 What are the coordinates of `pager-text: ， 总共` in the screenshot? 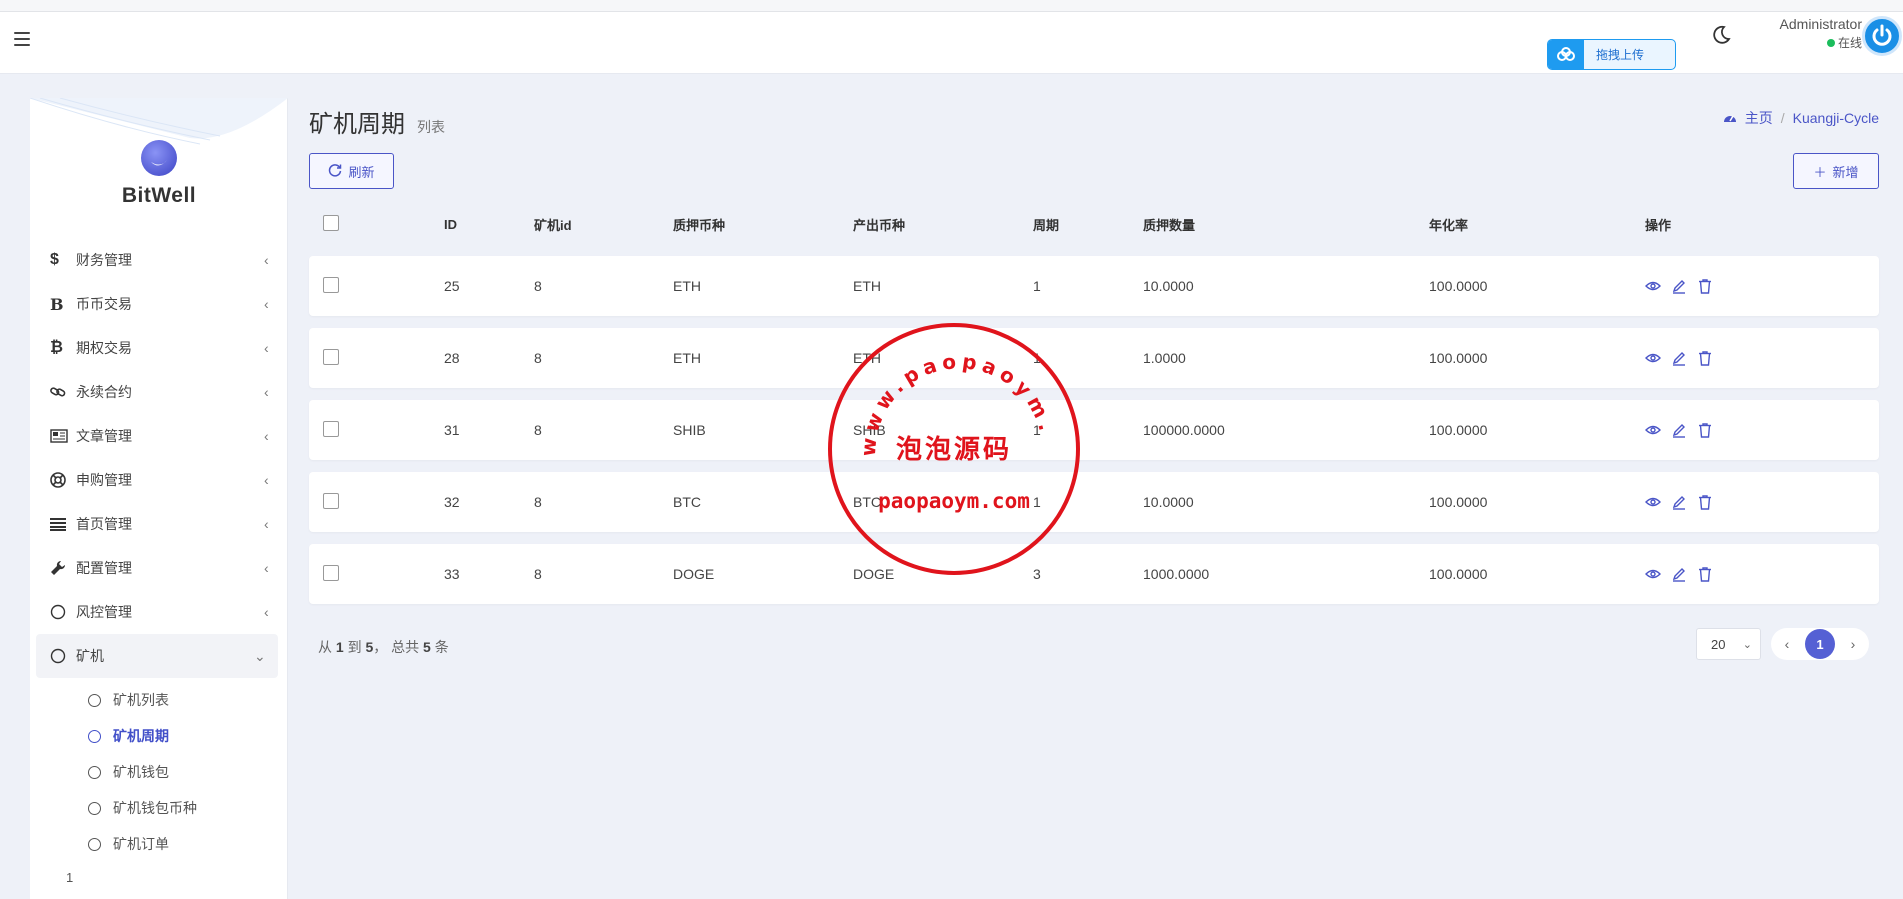 It's located at (396, 647).